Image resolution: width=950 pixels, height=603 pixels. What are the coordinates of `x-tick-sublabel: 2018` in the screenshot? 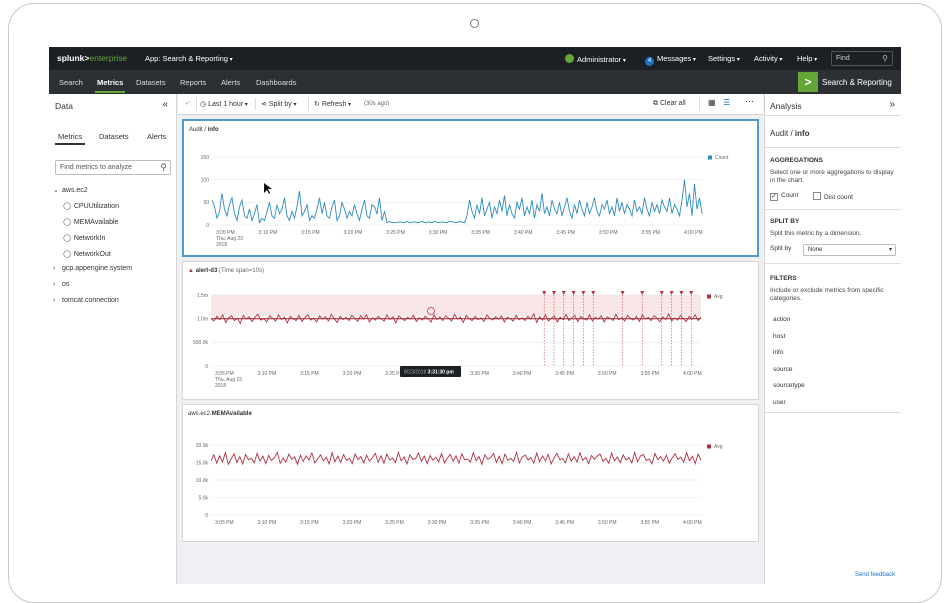 It's located at (220, 386).